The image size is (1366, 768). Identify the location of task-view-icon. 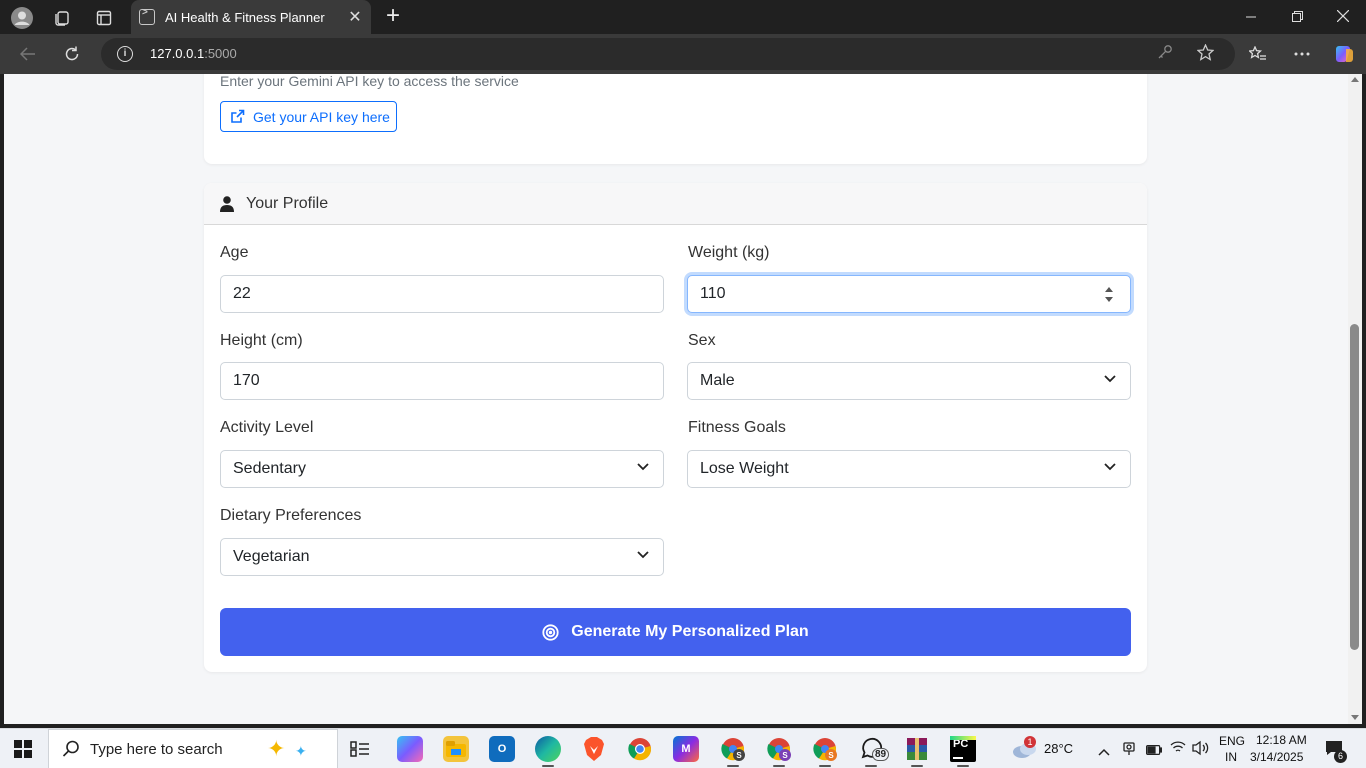
(360, 749).